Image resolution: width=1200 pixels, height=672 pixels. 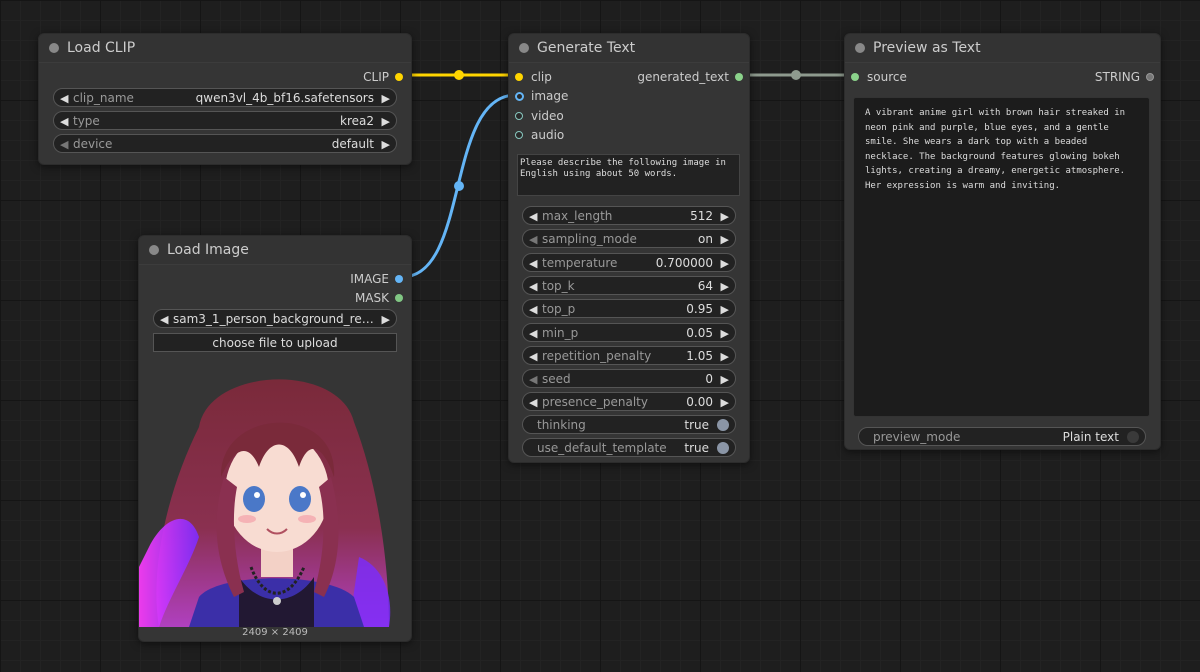 I want to click on image-link, so click(x=459, y=186).